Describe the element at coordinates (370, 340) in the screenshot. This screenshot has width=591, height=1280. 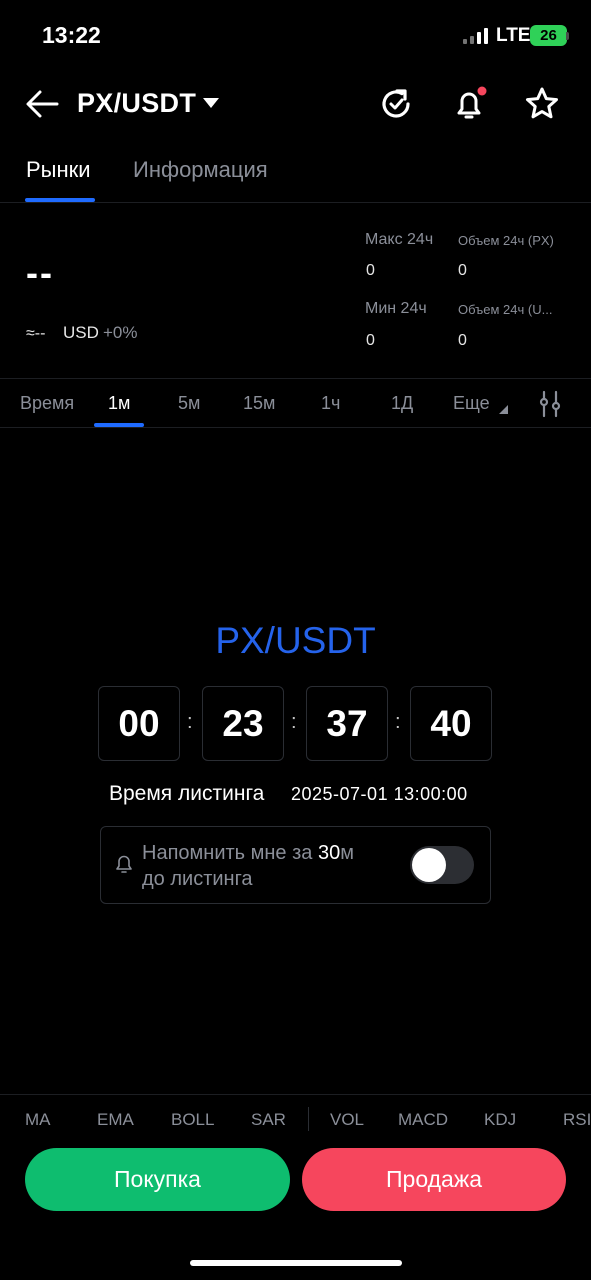
I see `low-24h-value: 0` at that location.